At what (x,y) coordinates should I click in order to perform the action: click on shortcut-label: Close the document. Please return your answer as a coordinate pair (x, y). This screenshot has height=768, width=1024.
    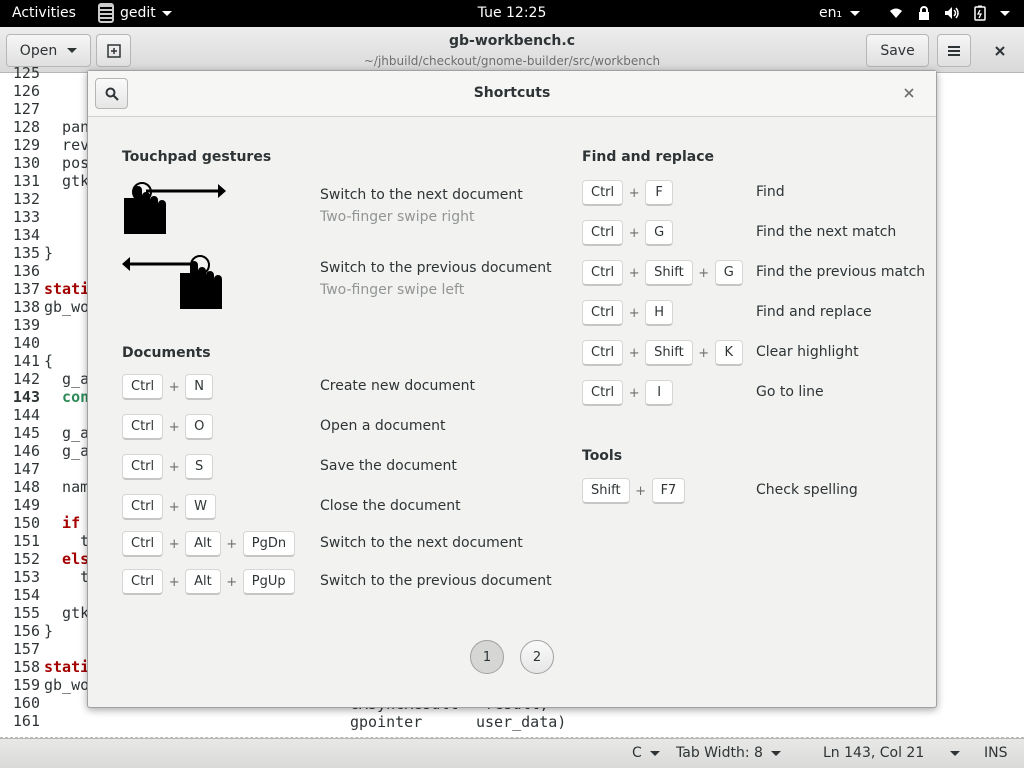
    Looking at the image, I should click on (390, 506).